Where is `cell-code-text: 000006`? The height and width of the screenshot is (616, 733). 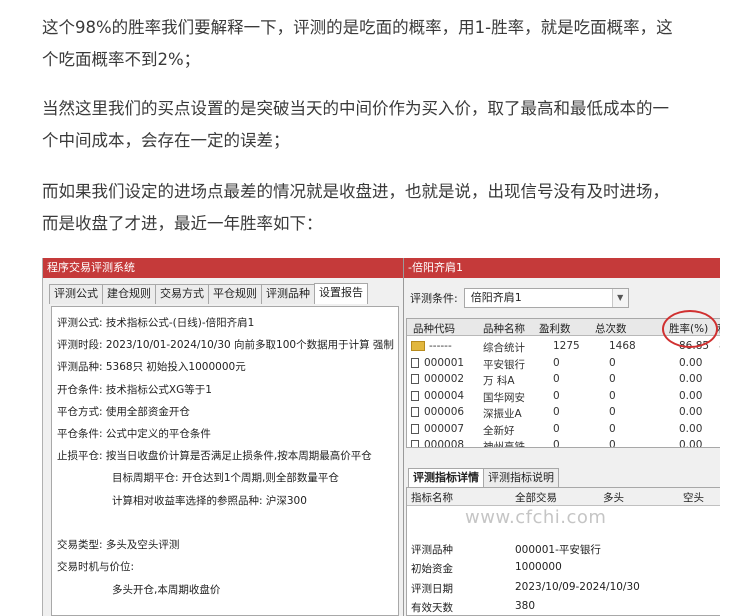
cell-code-text: 000006 is located at coordinates (444, 412).